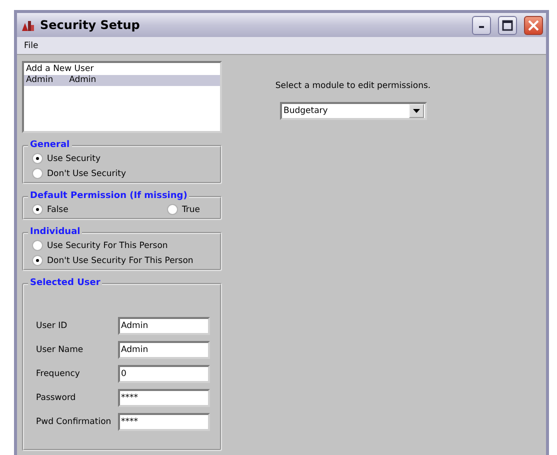 This screenshot has width=557, height=455. Describe the element at coordinates (122, 69) in the screenshot. I see `list-item: Add a New User` at that location.